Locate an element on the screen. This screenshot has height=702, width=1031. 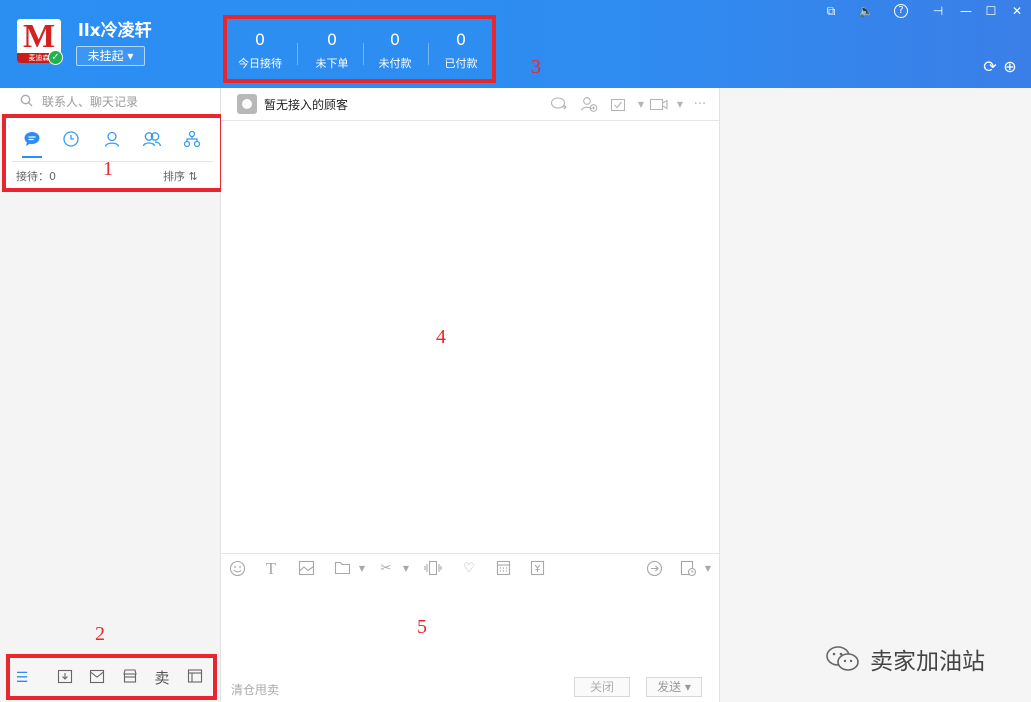
chat-header: 暂无接入的顾客 ▼ ▼ ··· is located at coordinates (470, 104).